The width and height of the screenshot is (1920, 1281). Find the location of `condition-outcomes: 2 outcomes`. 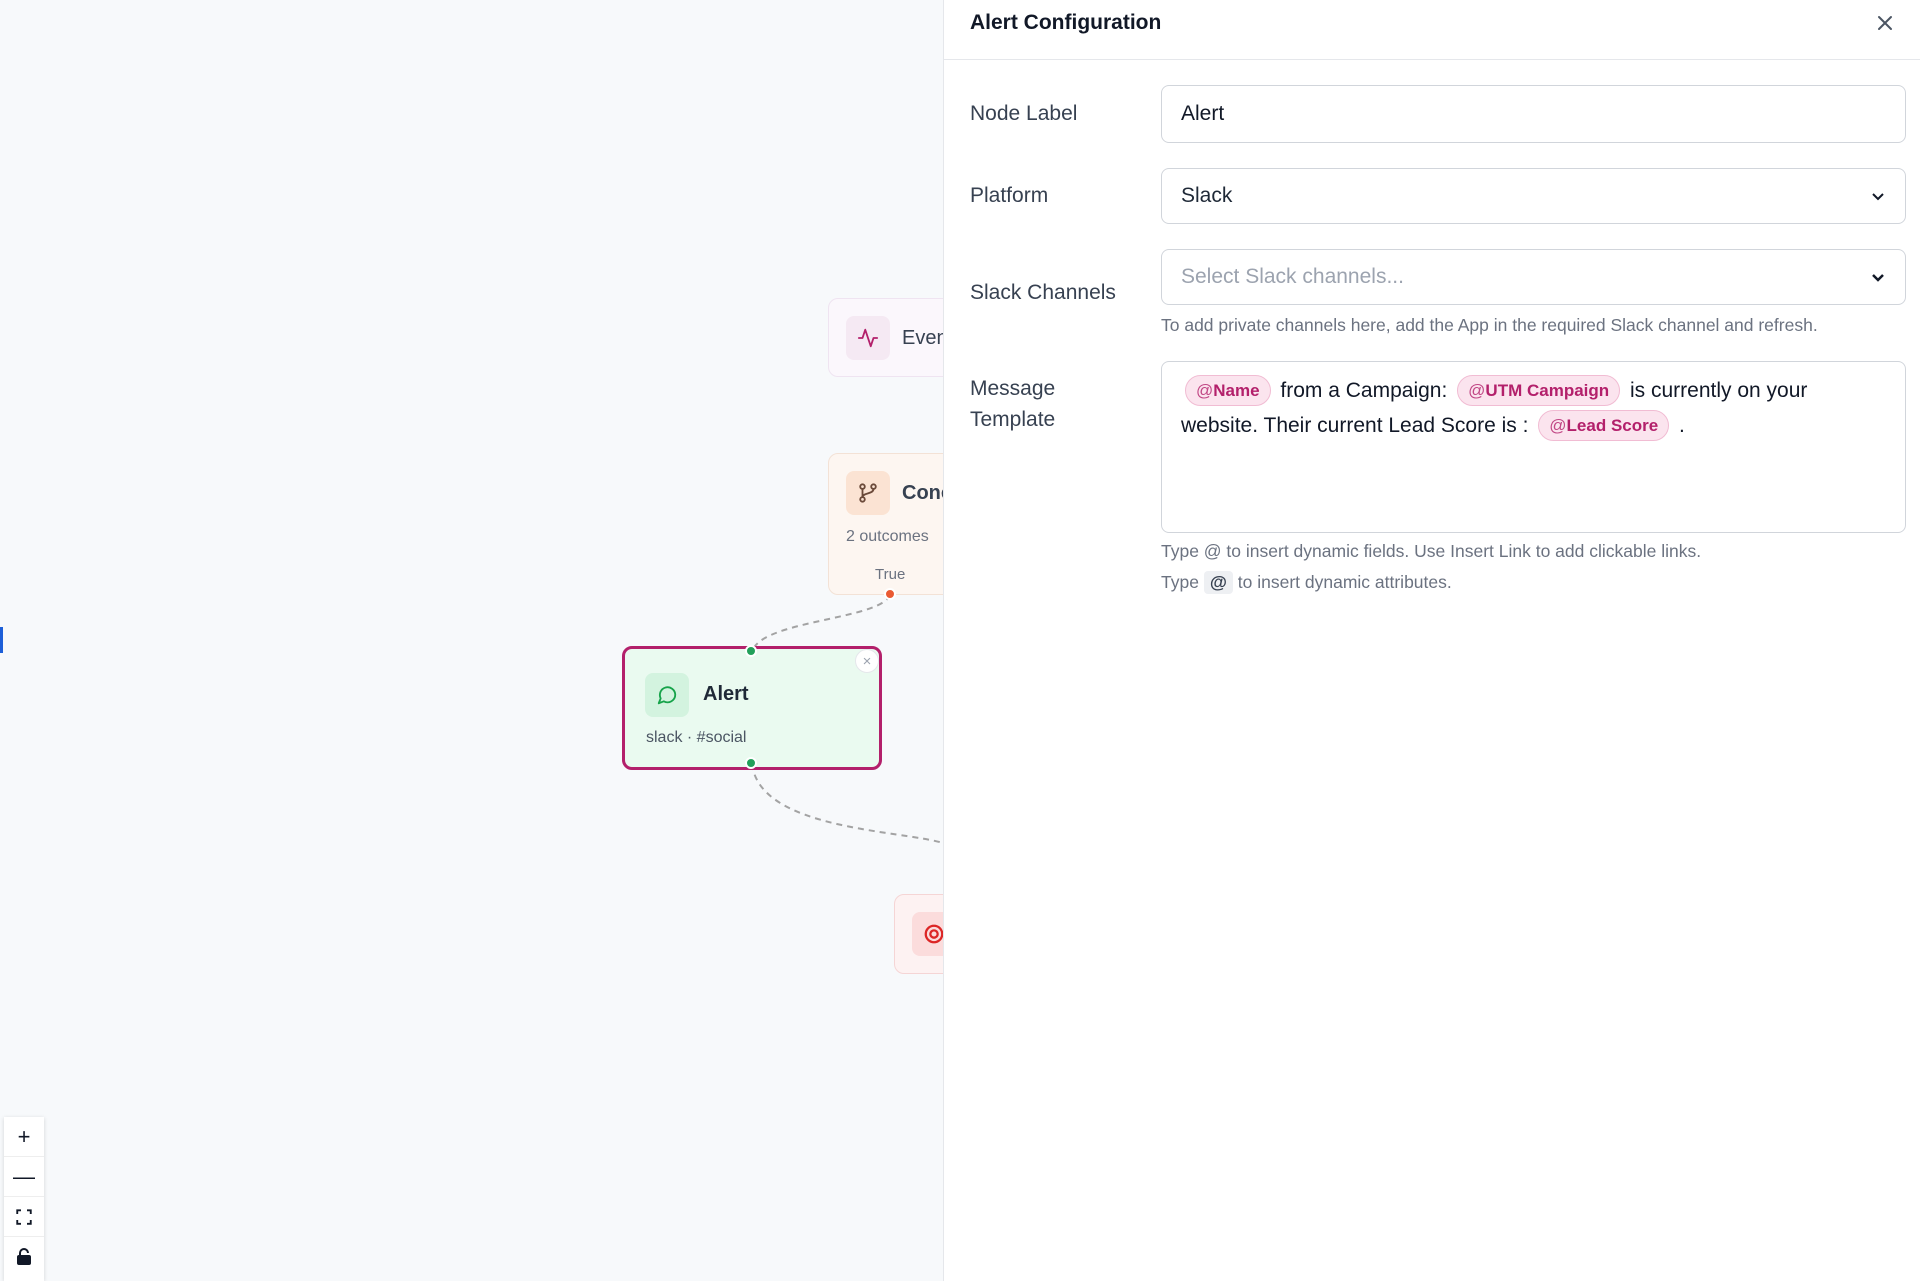

condition-outcomes: 2 outcomes is located at coordinates (887, 536).